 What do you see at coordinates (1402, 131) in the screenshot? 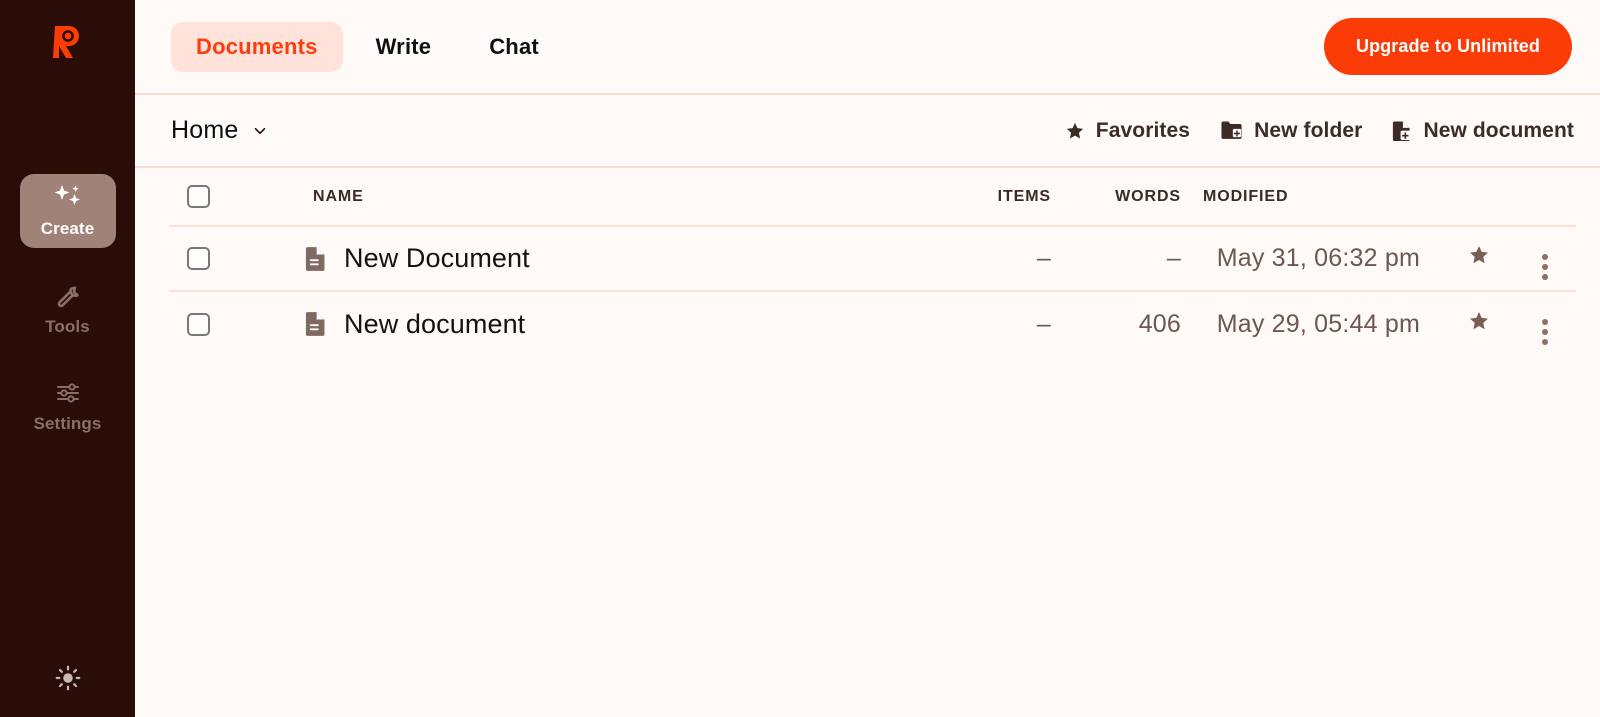
I see `file-plus-icon` at bounding box center [1402, 131].